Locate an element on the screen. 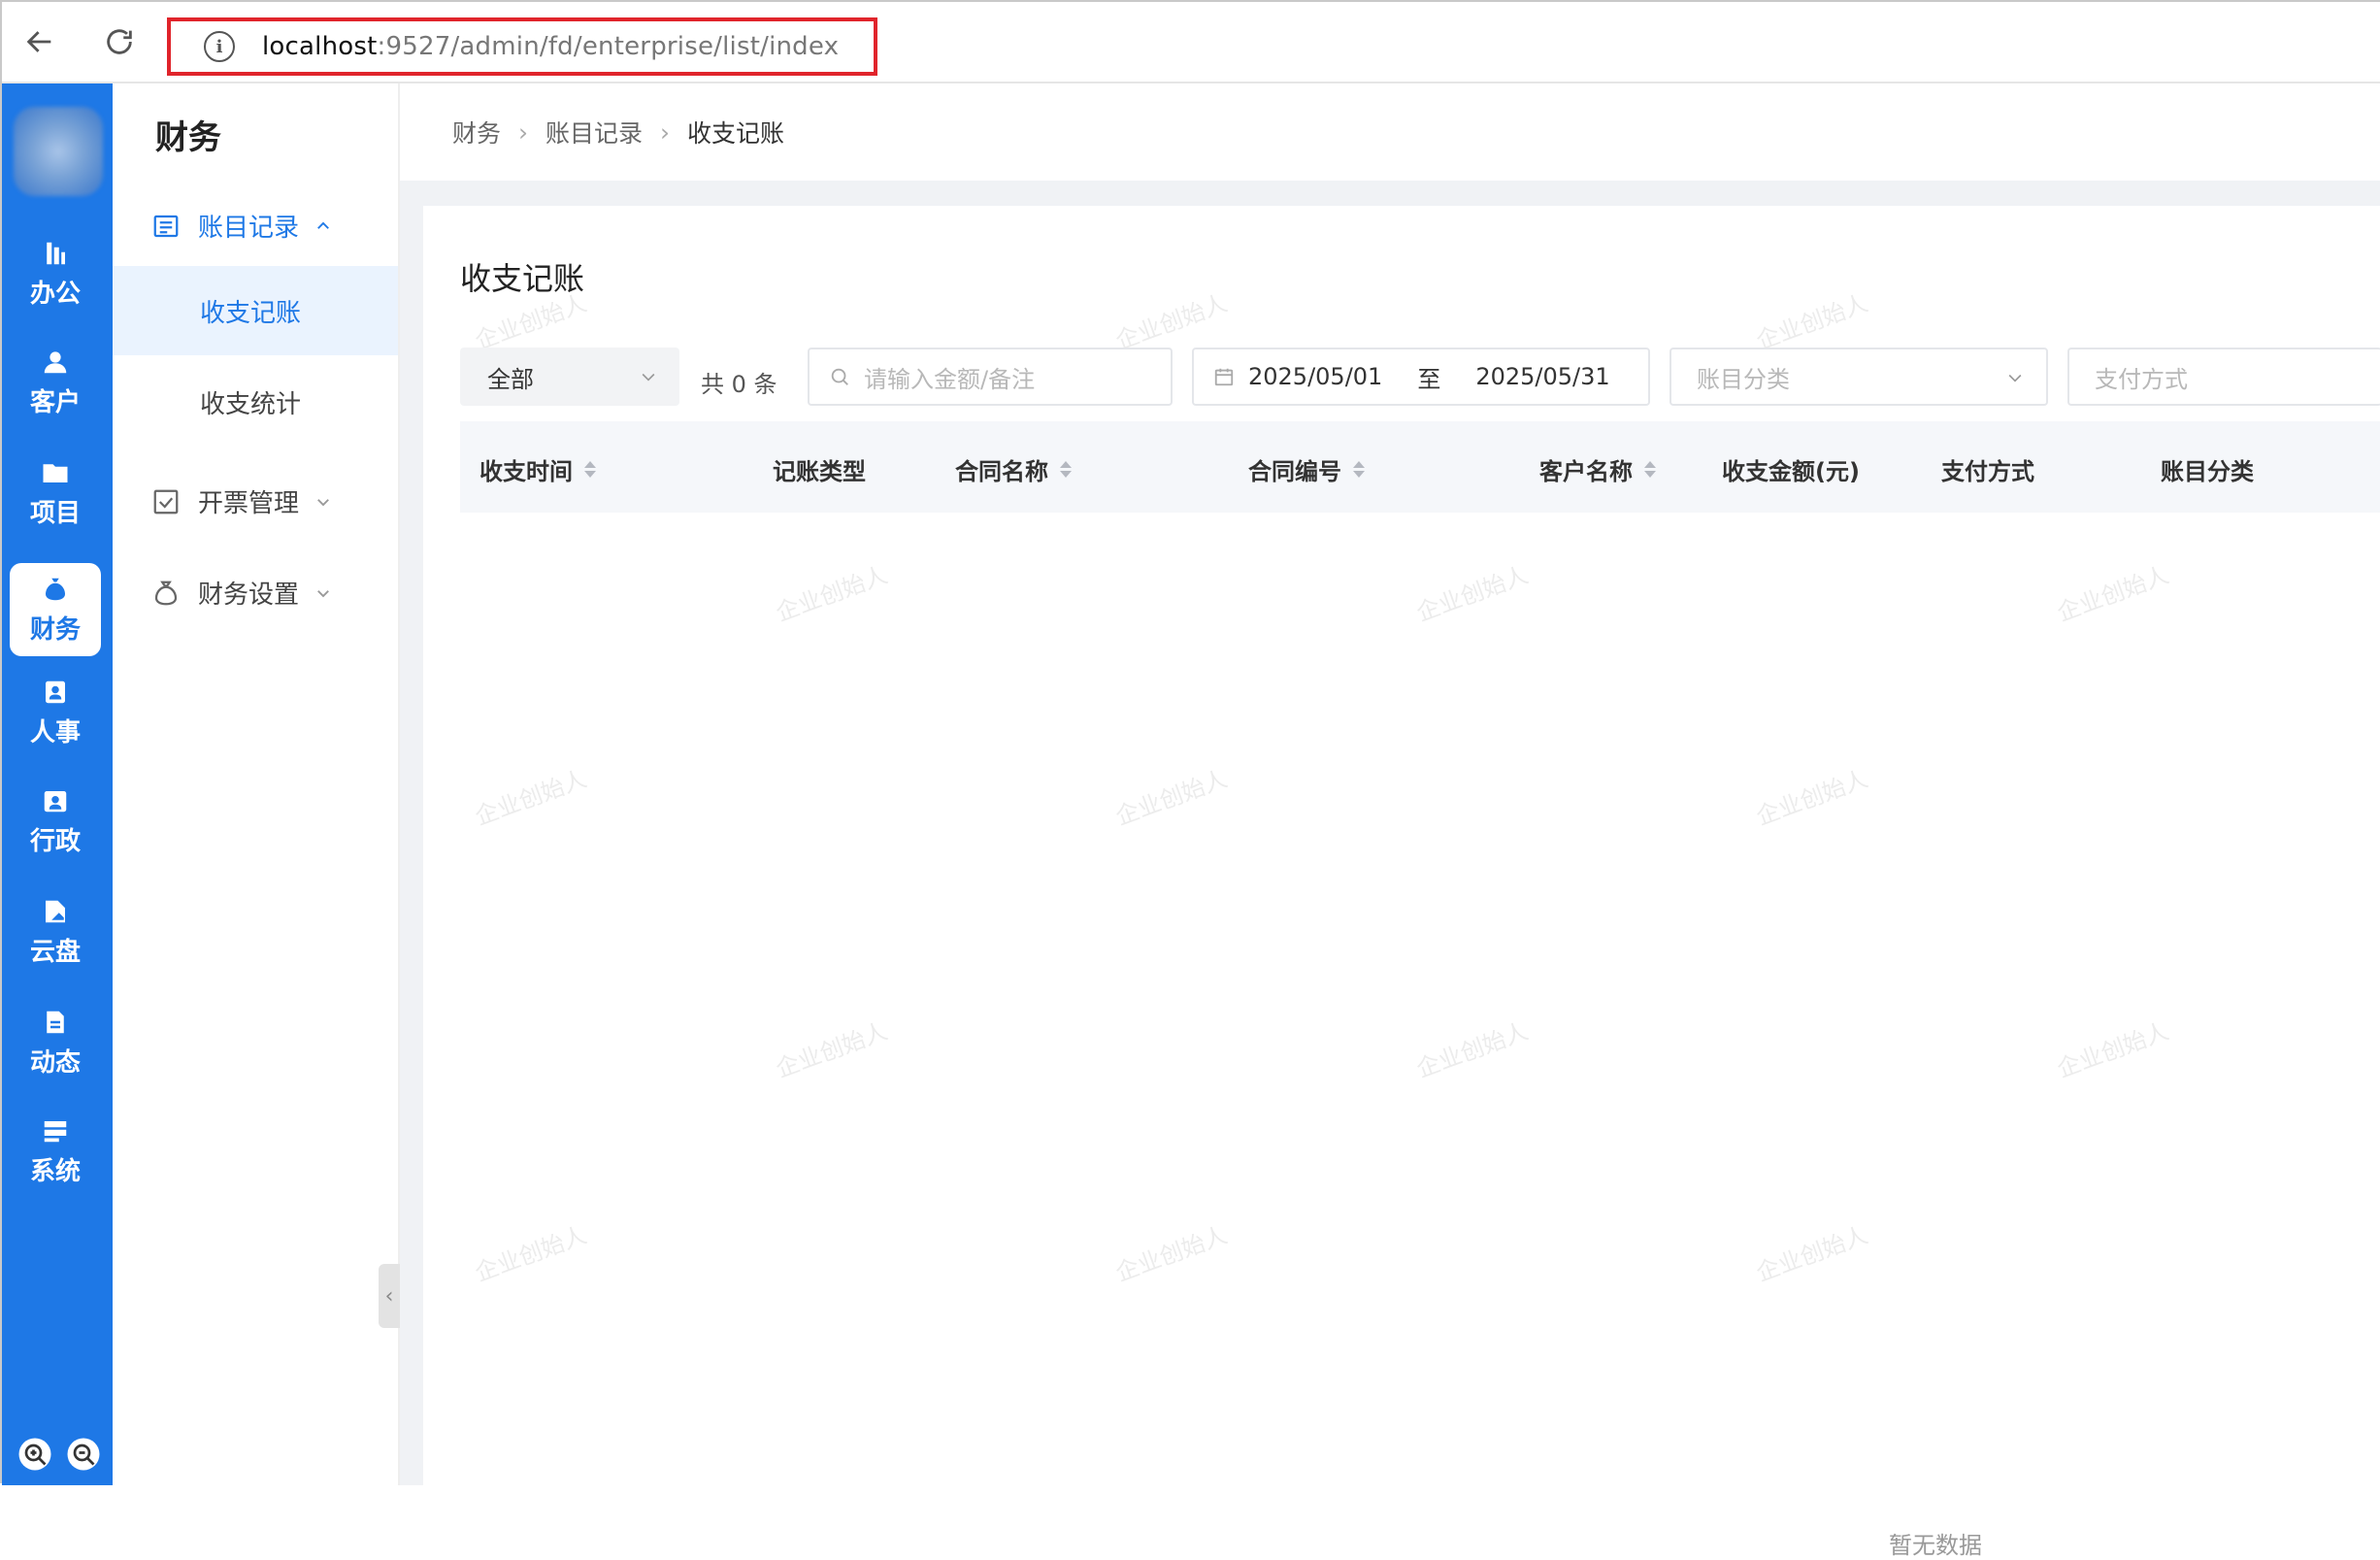  menu-item-income-expense: 收支记账 is located at coordinates (255, 310).